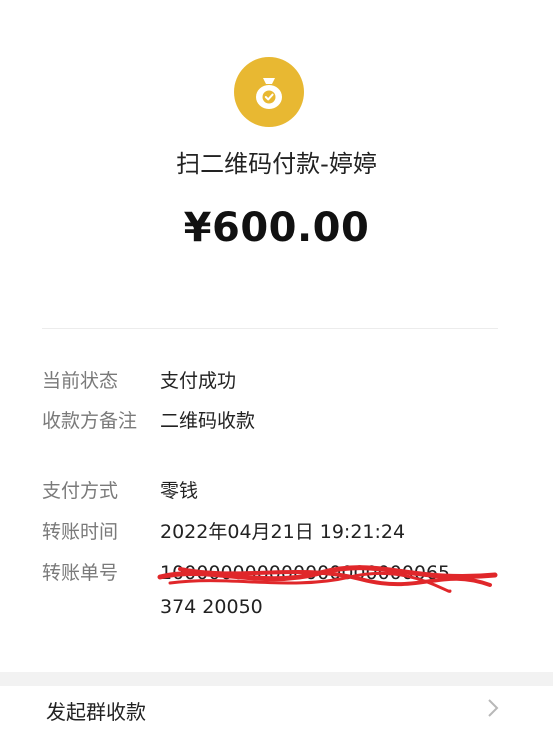 The image size is (553, 730). I want to click on detail-row-transaction-id: 转账单号 100000000000000000000065374 20050, so click(277, 588).